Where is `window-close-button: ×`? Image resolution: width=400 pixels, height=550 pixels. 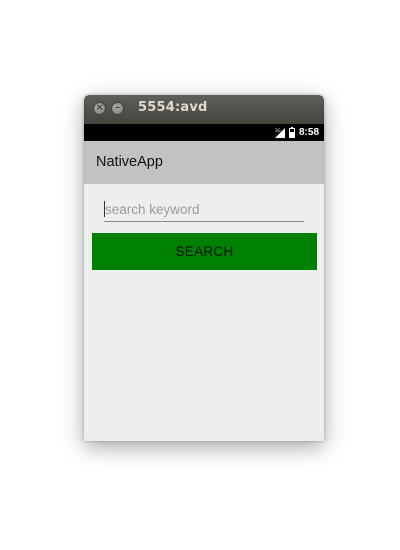
window-close-button: × is located at coordinates (99, 108).